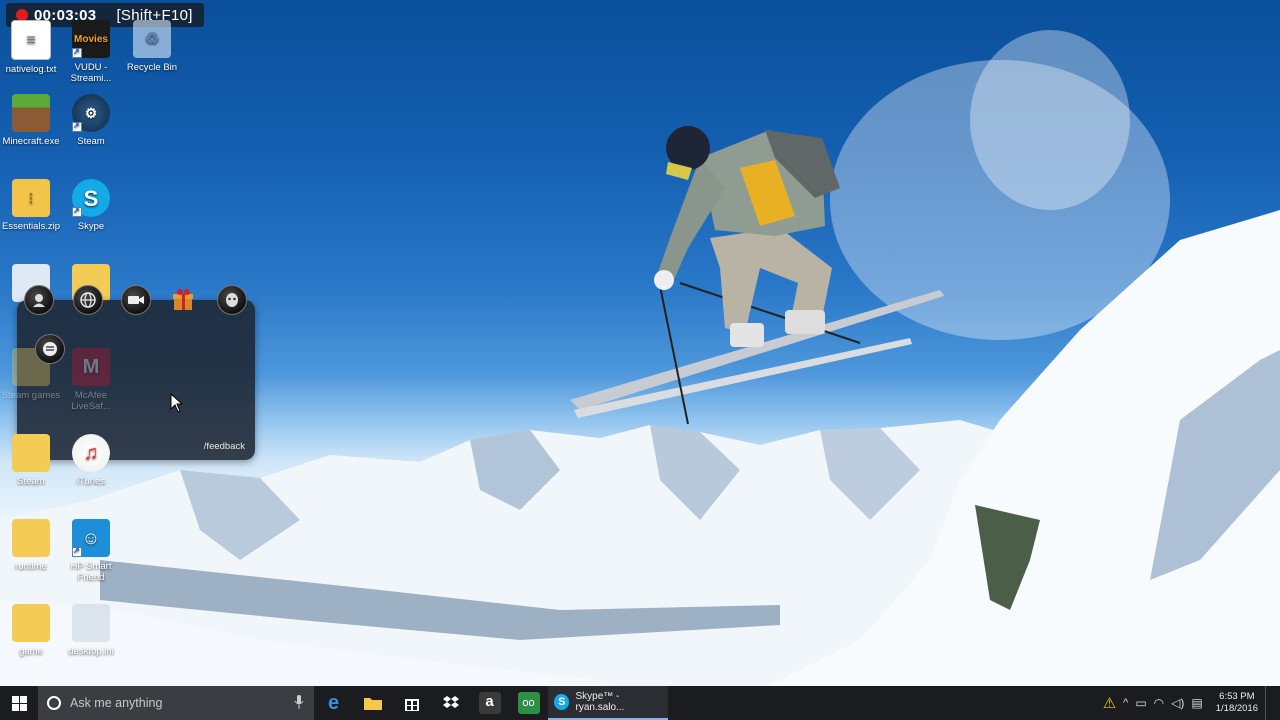  I want to click on overlay-video-button, so click(136, 300).